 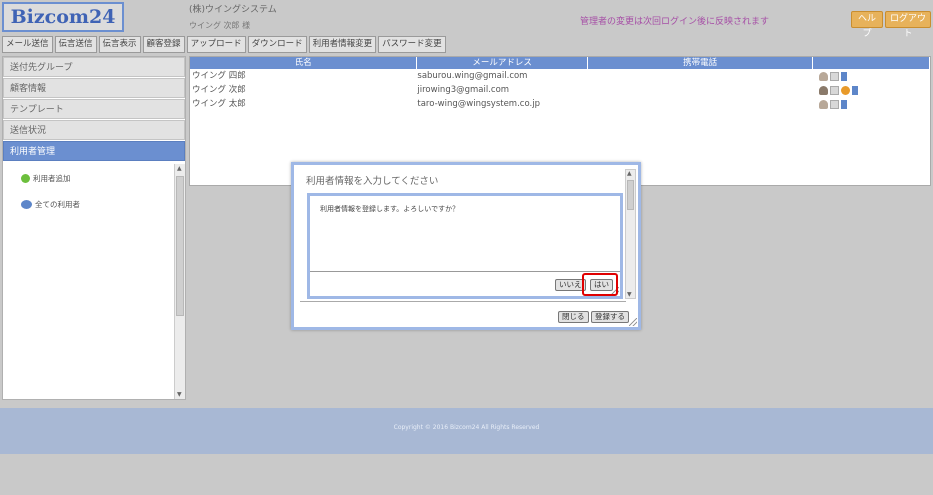 What do you see at coordinates (277, 44) in the screenshot?
I see `download-button: ダウンロード` at bounding box center [277, 44].